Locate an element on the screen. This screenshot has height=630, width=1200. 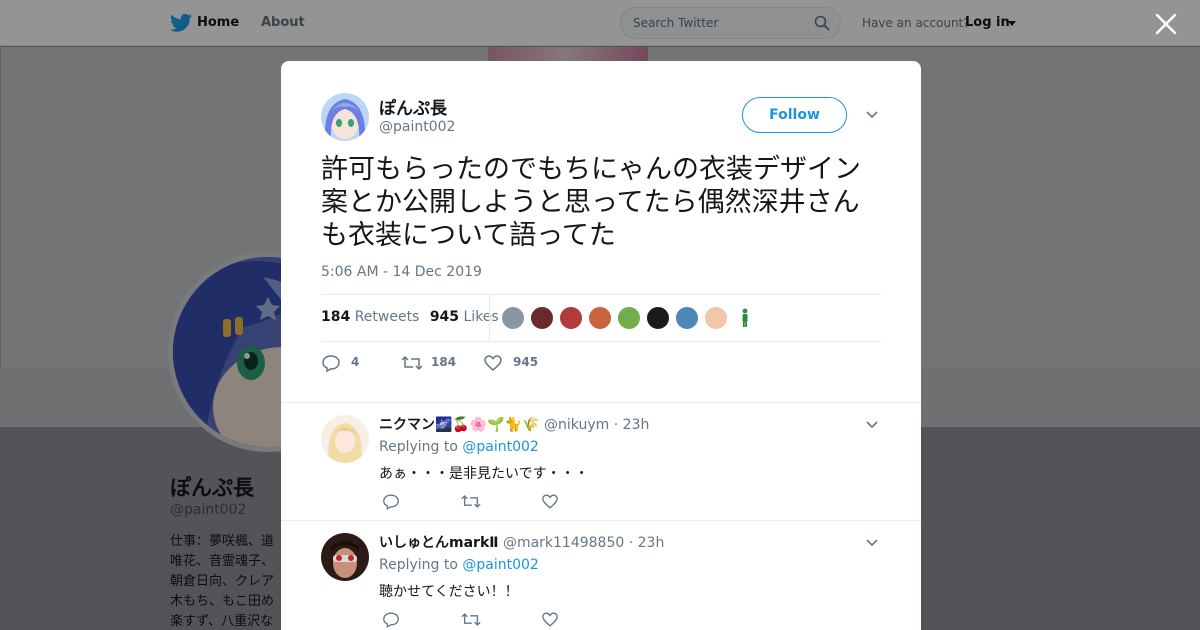
stats-divider is located at coordinates (489, 318).